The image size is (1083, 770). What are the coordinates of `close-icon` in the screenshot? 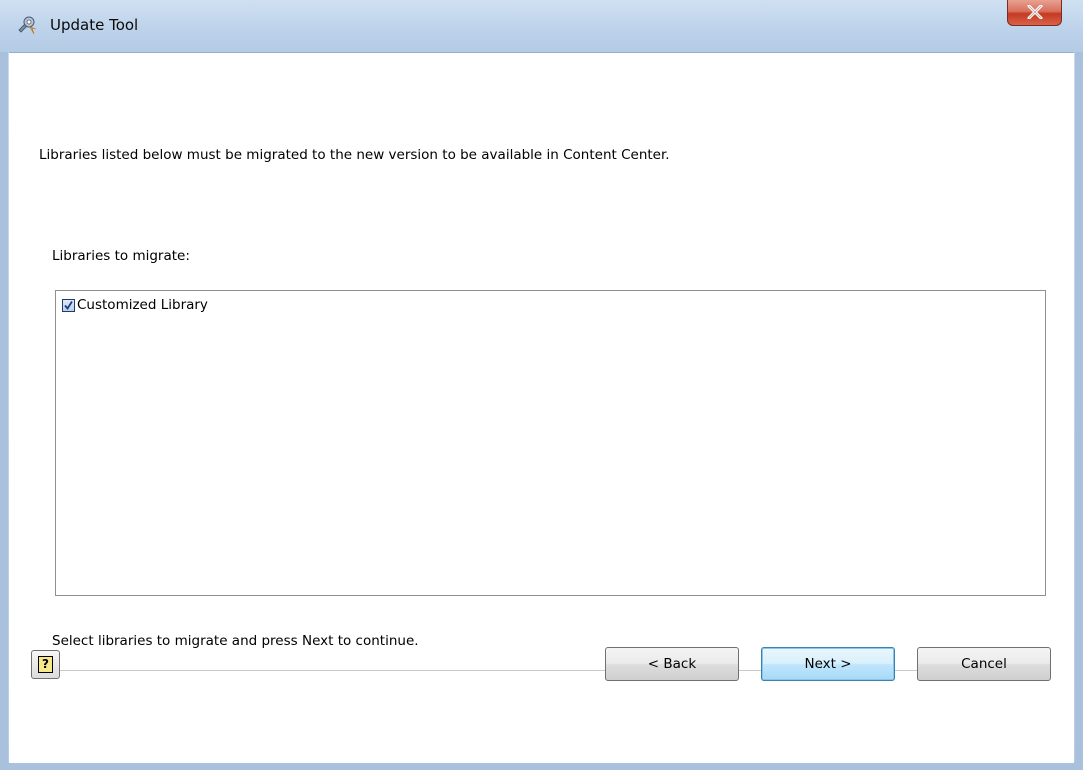 It's located at (1035, 12).